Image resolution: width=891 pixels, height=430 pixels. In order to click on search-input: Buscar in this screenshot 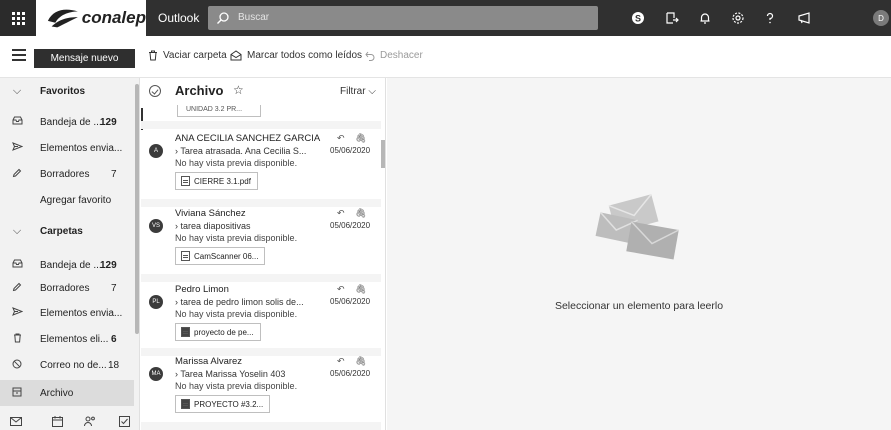, I will do `click(253, 17)`.